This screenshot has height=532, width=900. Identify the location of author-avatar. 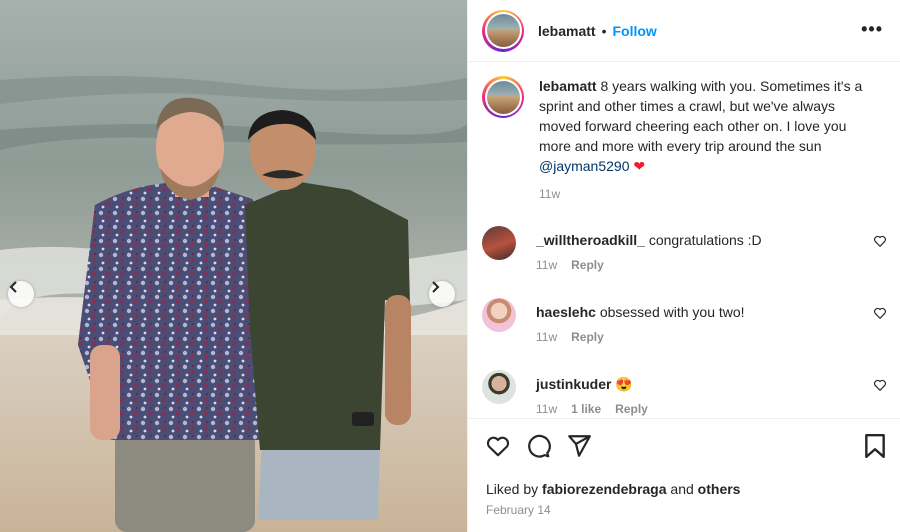
(503, 30).